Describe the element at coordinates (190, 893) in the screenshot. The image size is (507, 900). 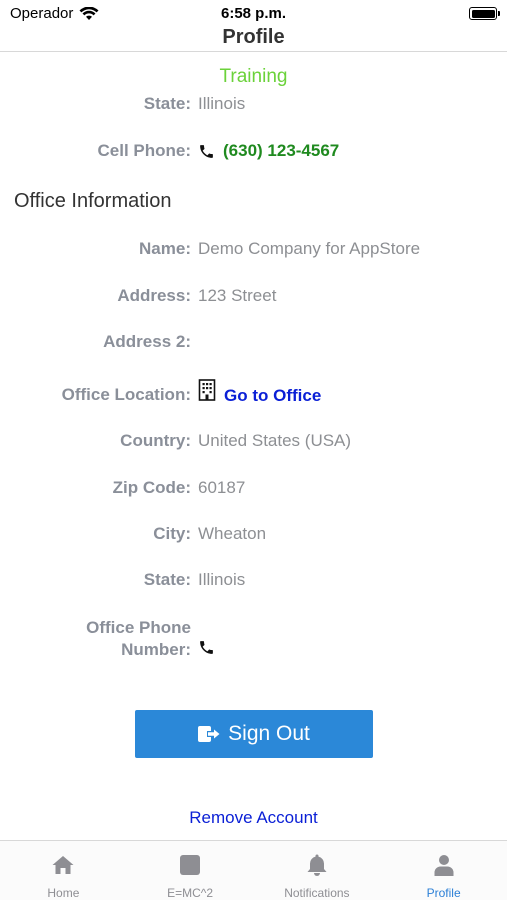
I see `tab-emc2-label: E=MC^2` at that location.